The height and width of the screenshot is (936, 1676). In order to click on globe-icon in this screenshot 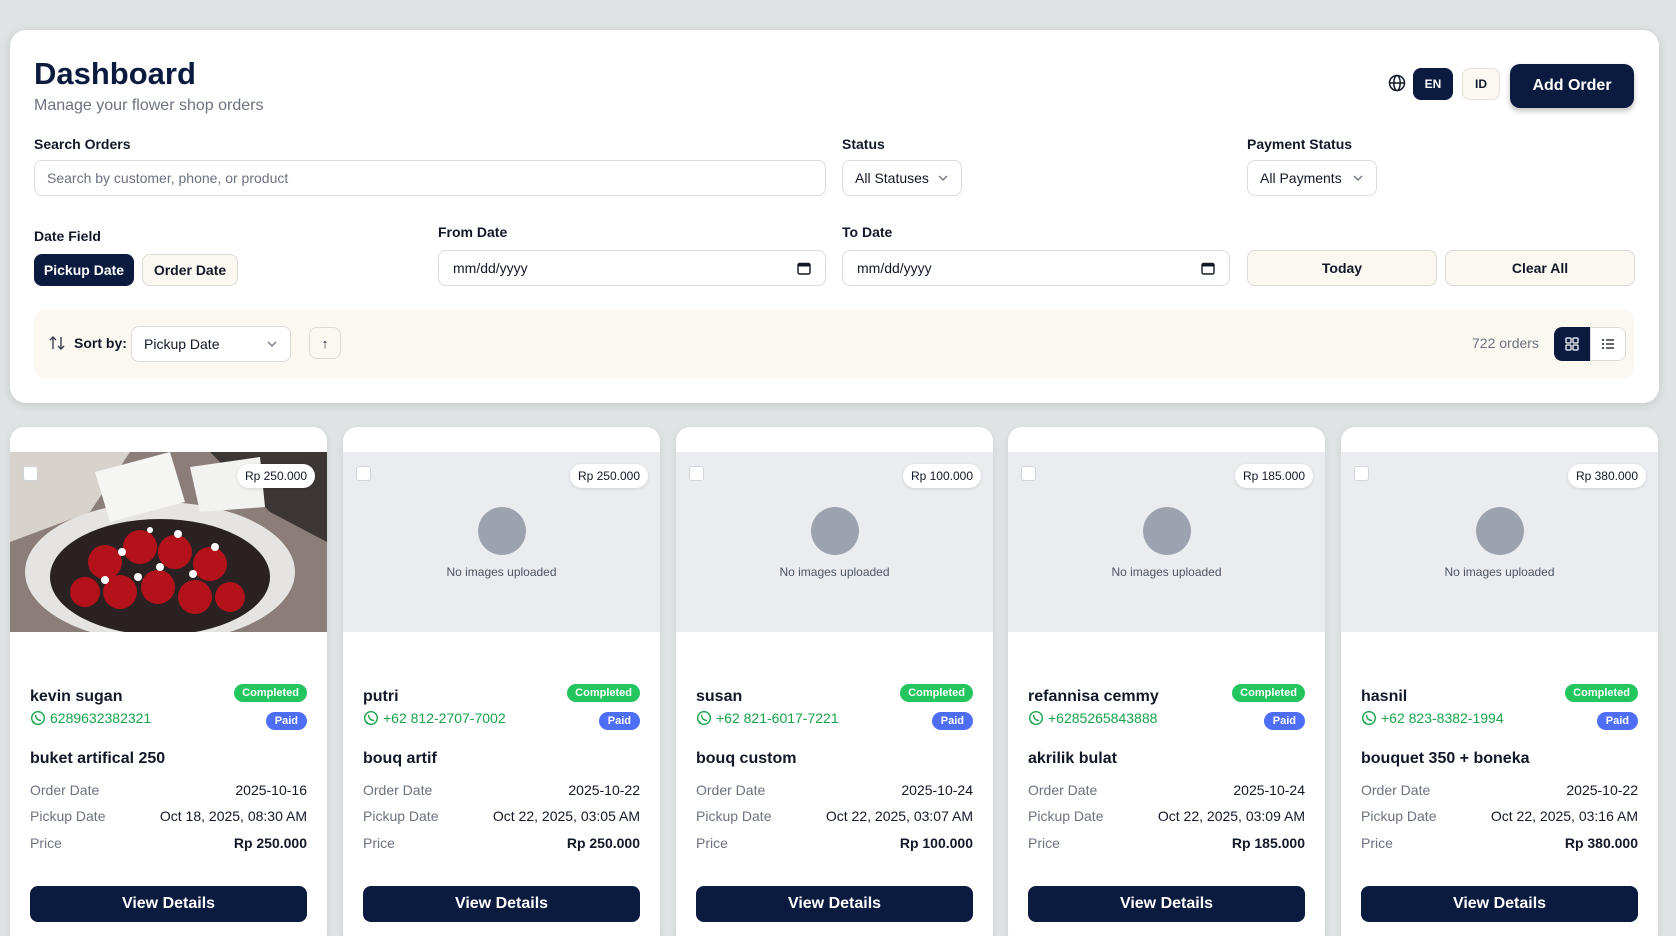, I will do `click(1397, 83)`.